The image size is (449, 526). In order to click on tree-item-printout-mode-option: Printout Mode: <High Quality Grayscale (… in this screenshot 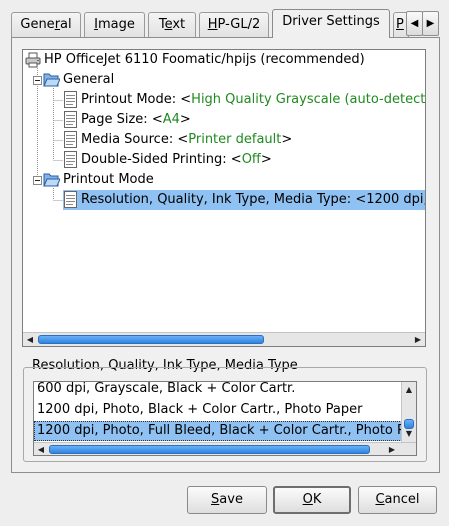, I will do `click(244, 100)`.